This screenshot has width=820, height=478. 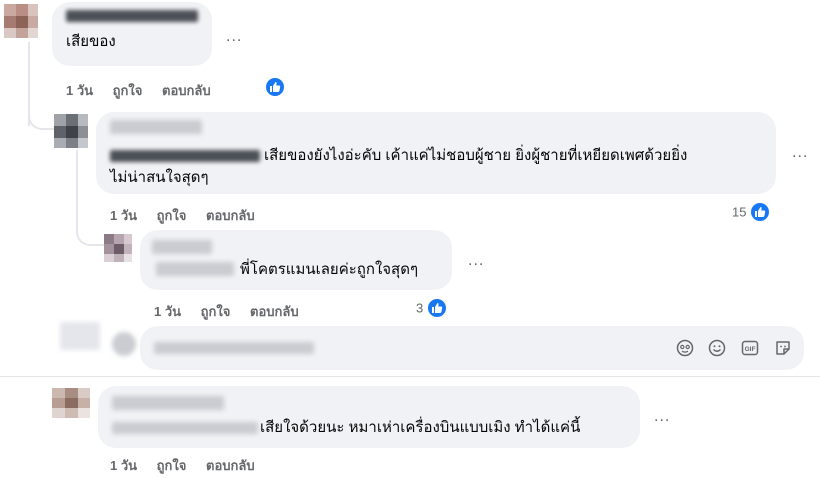 What do you see at coordinates (420, 308) in the screenshot?
I see `reaction-count-value: 3` at bounding box center [420, 308].